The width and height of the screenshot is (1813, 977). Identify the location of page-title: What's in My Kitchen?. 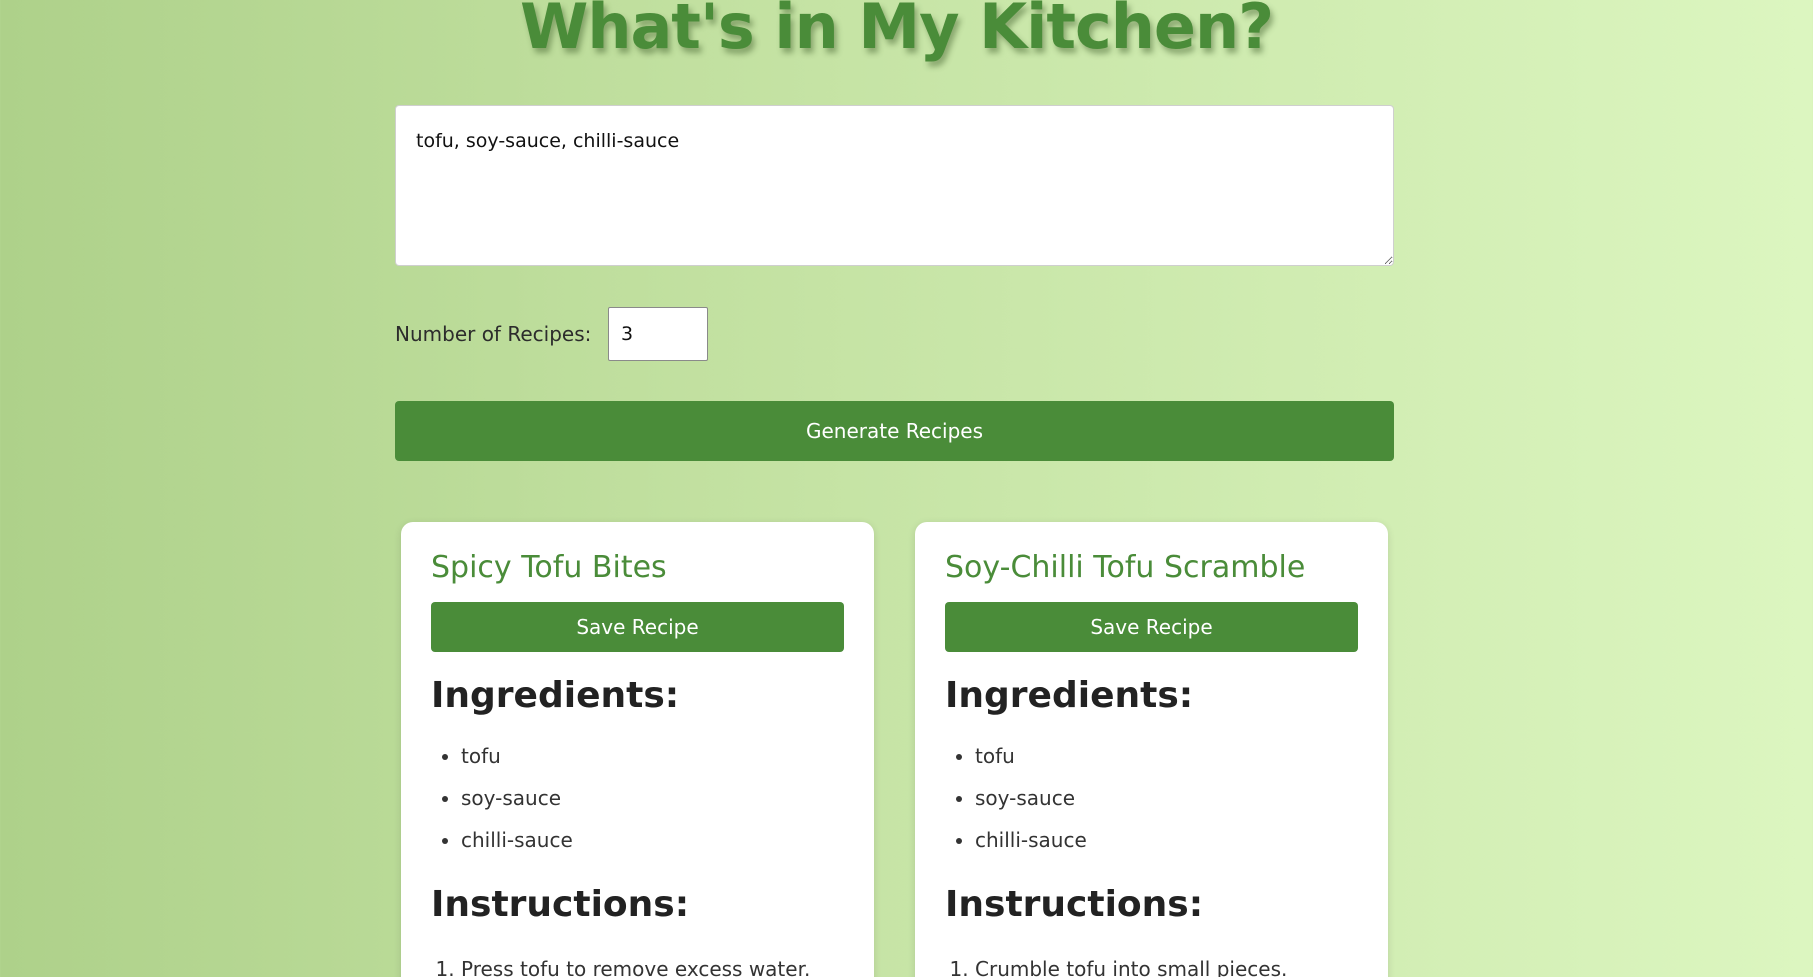
(896, 31).